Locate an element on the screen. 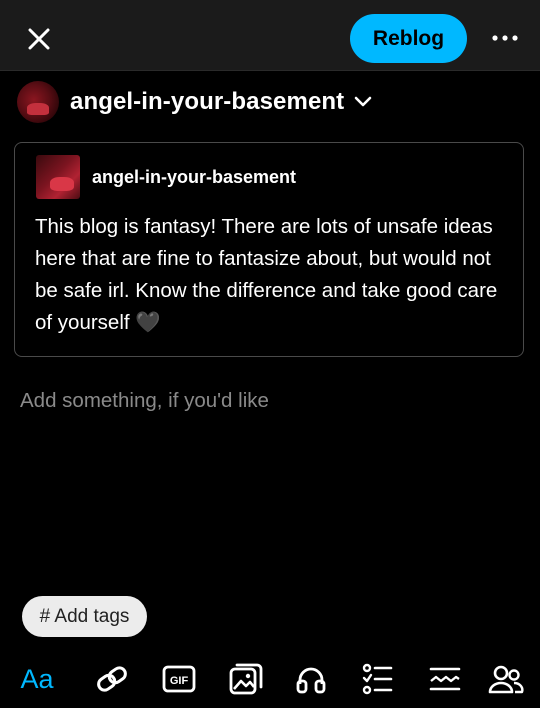 Image resolution: width=540 pixels, height=708 pixels. text-format-button: Aa is located at coordinates (37, 679).